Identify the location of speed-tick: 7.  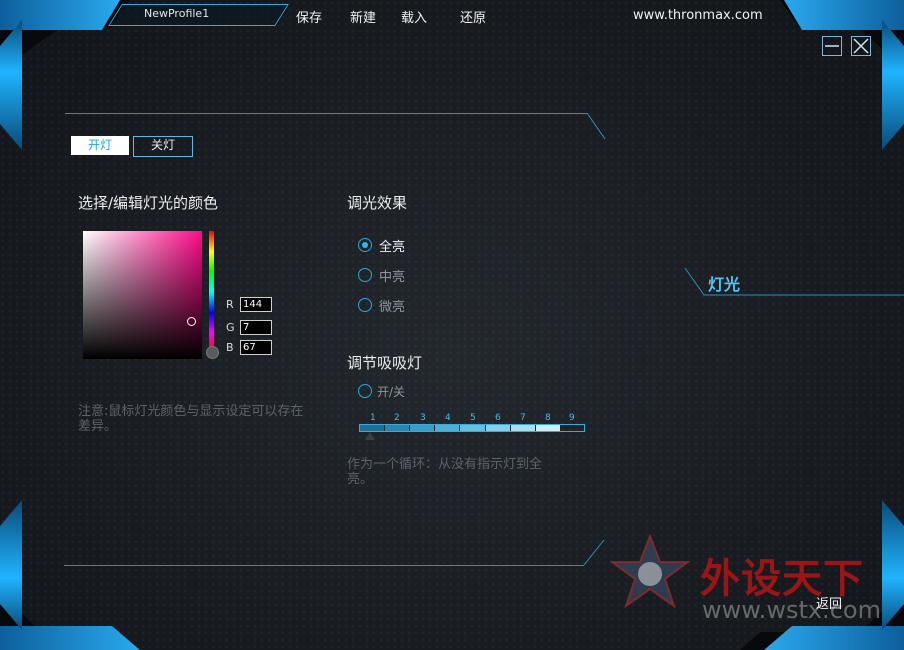
(523, 418).